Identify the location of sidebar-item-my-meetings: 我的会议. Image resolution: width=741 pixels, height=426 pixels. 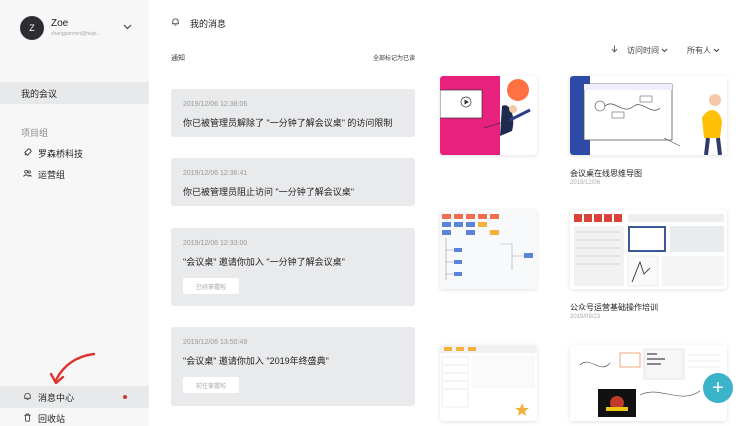
(74, 93).